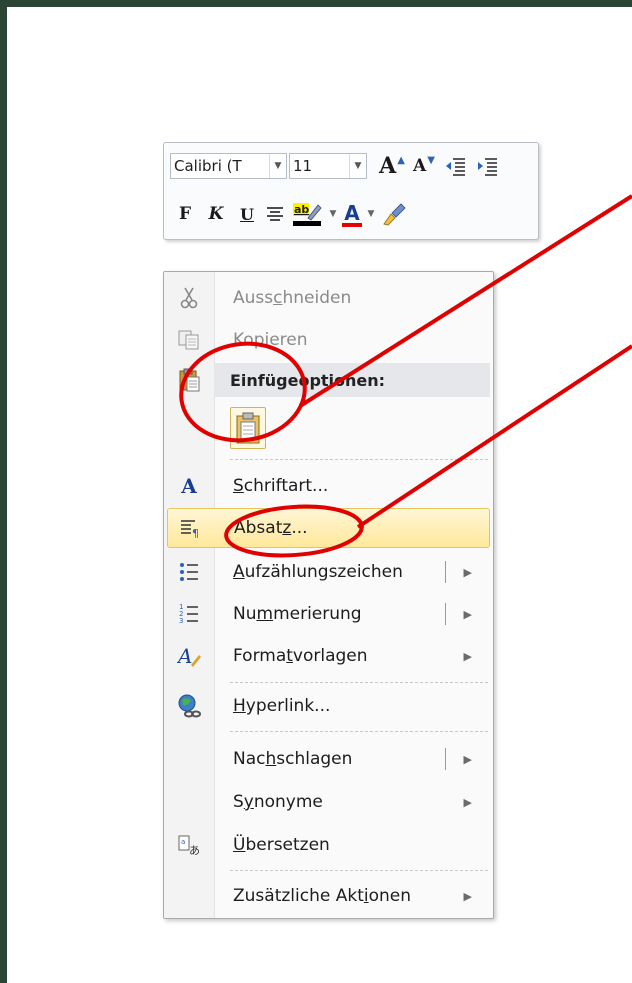 The width and height of the screenshot is (632, 983). I want to click on svg-text: A, so click(184, 656).